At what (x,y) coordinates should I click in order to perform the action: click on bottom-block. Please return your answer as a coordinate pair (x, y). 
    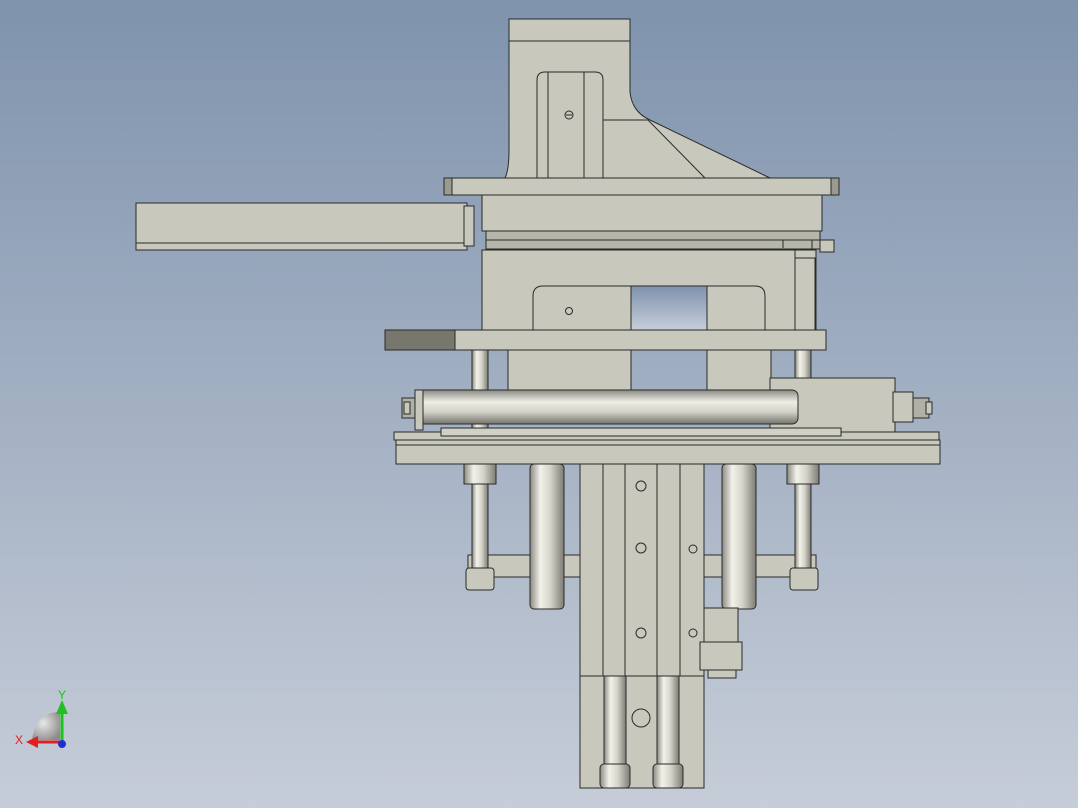
    Looking at the image, I should click on (642, 732).